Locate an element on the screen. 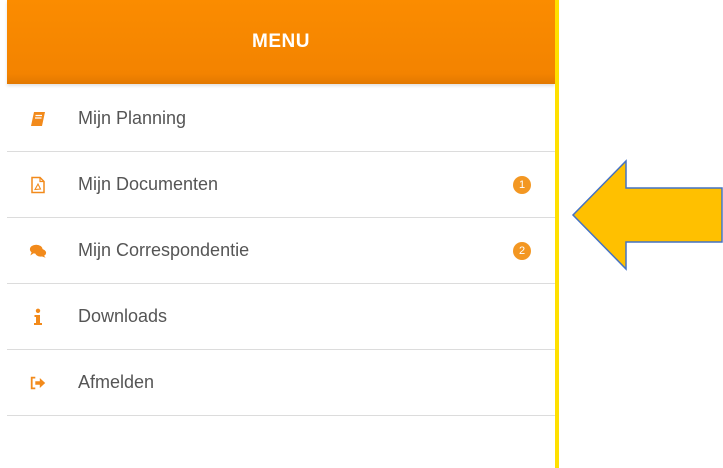 The width and height of the screenshot is (723, 468). menu-item-label: Mijn Correspondentie is located at coordinates (164, 250).